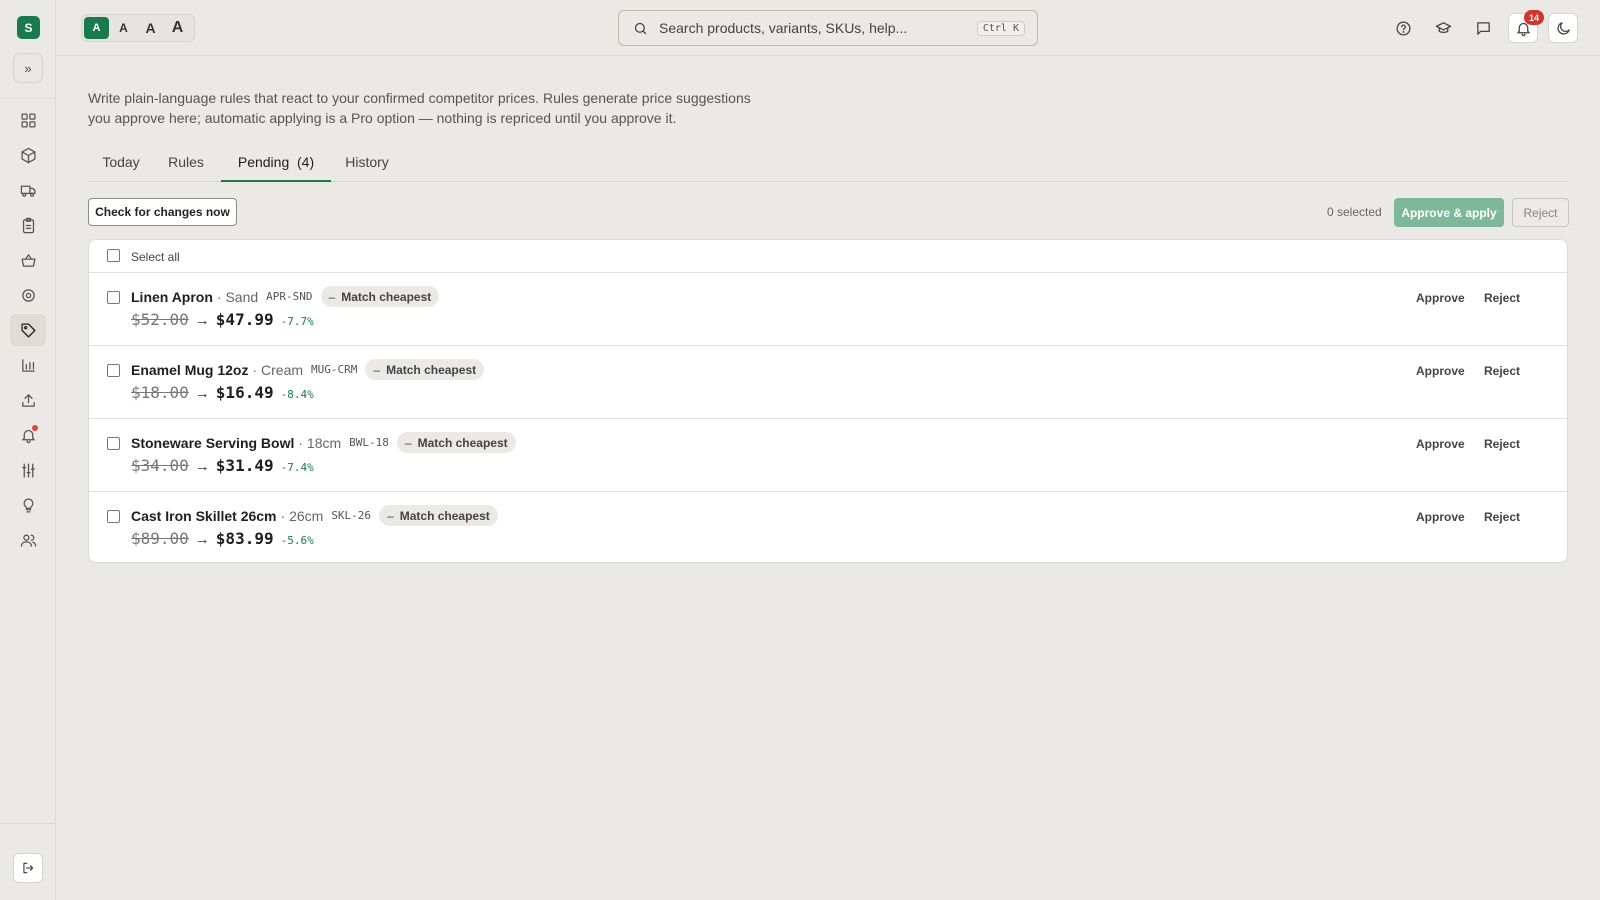  I want to click on tag-icon, so click(28, 330).